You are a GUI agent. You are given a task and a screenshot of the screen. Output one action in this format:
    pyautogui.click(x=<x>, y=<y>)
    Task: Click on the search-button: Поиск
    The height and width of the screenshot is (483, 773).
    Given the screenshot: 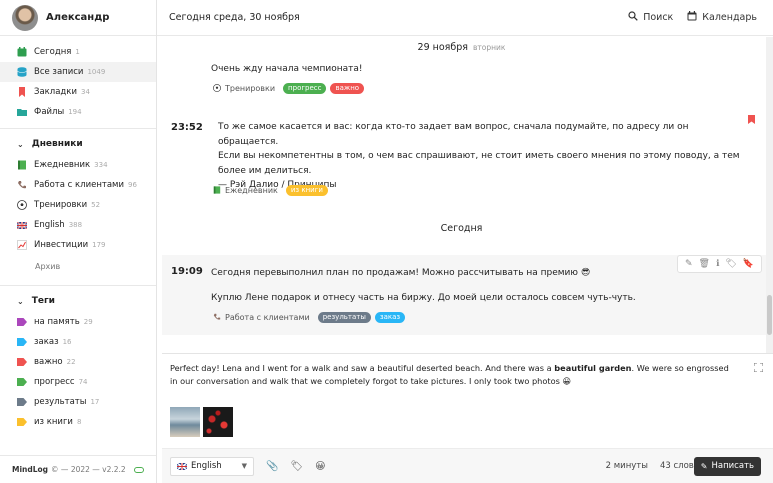 What is the action you would take?
    pyautogui.click(x=650, y=17)
    